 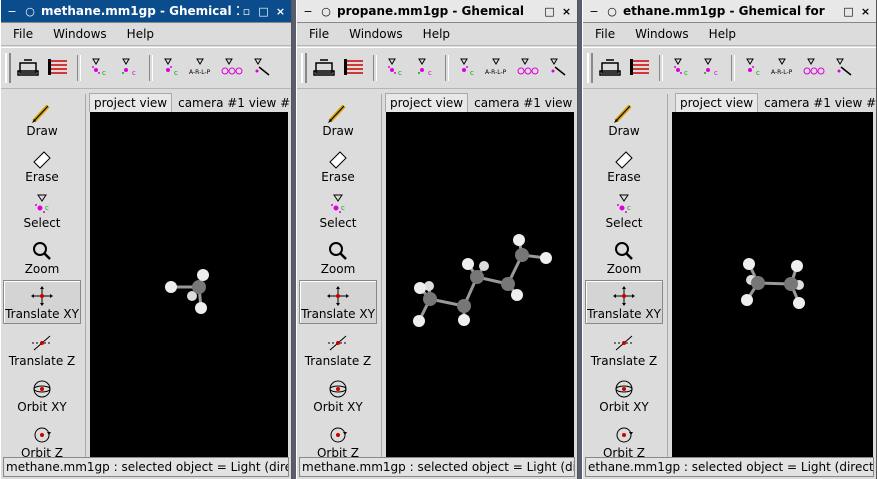 I want to click on tool-label: Select, so click(x=42, y=223).